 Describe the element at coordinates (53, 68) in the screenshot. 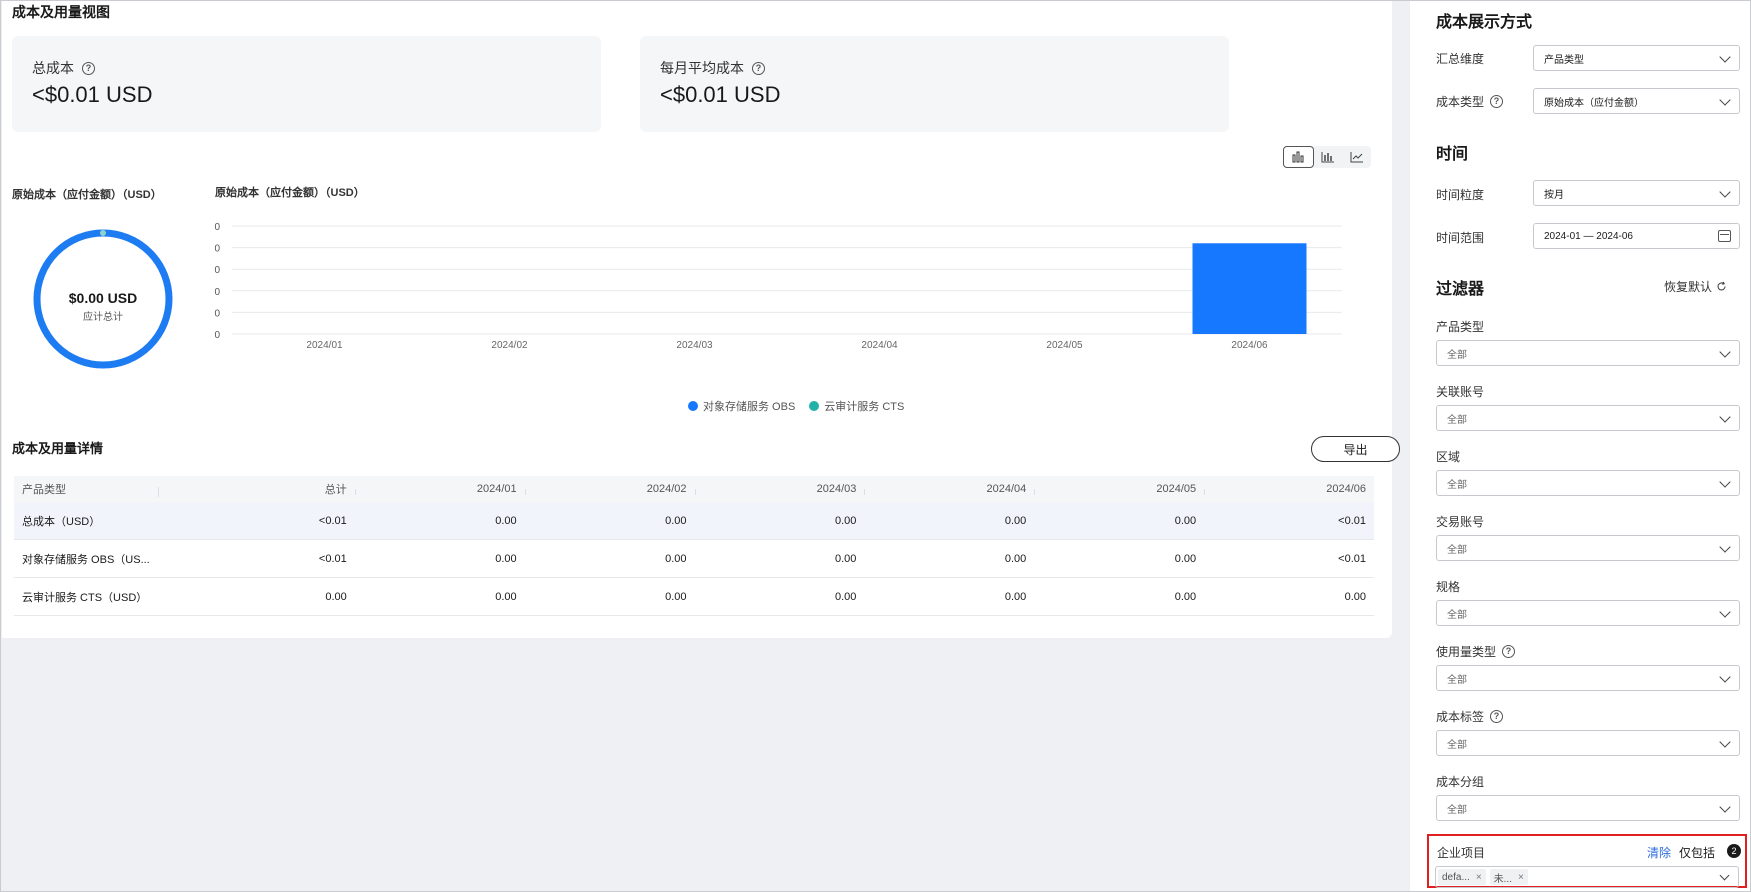

I see `total-cost-label: 总成本` at that location.